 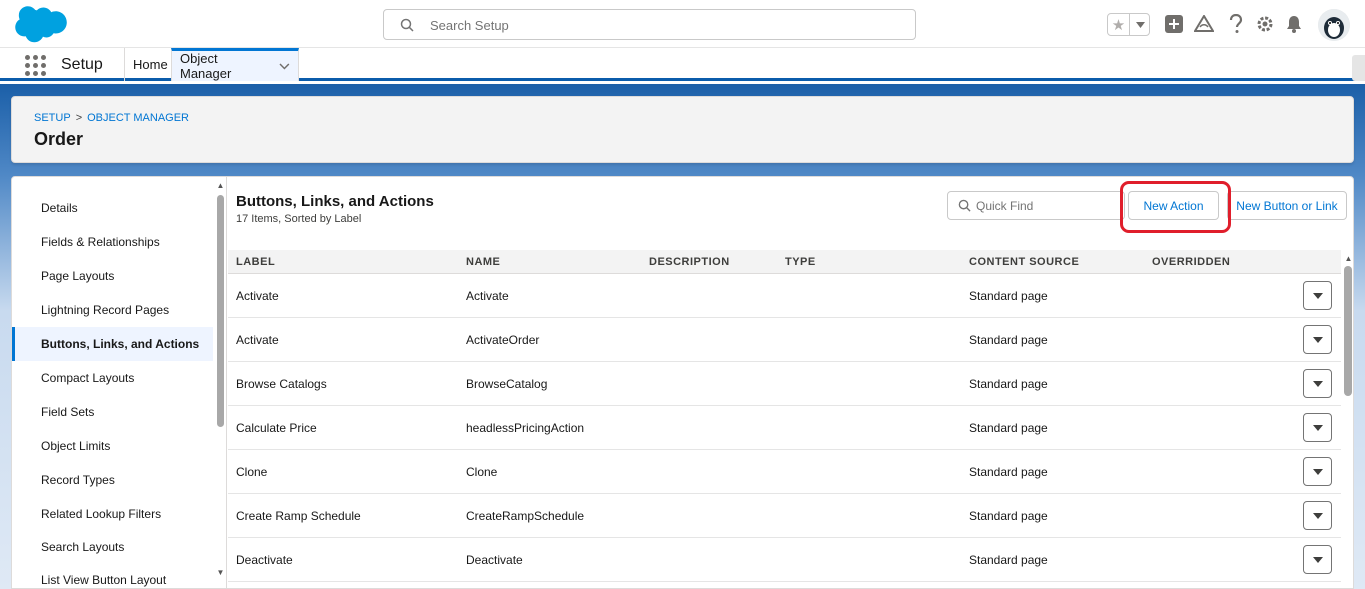 I want to click on sidebar-item-list-view-button-layout: List View Button Layout, so click(x=112, y=575).